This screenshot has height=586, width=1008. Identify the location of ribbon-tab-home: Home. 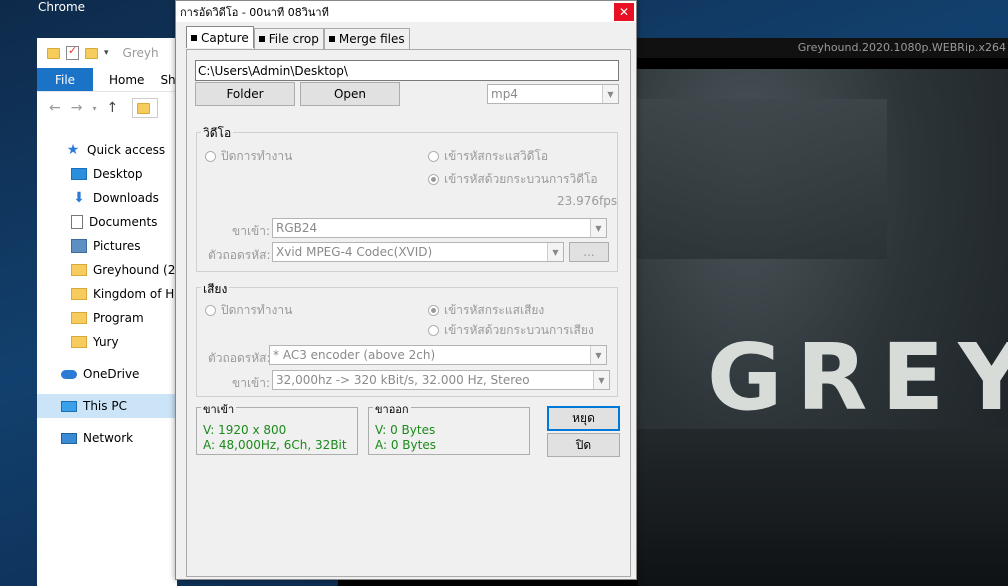
(126, 79).